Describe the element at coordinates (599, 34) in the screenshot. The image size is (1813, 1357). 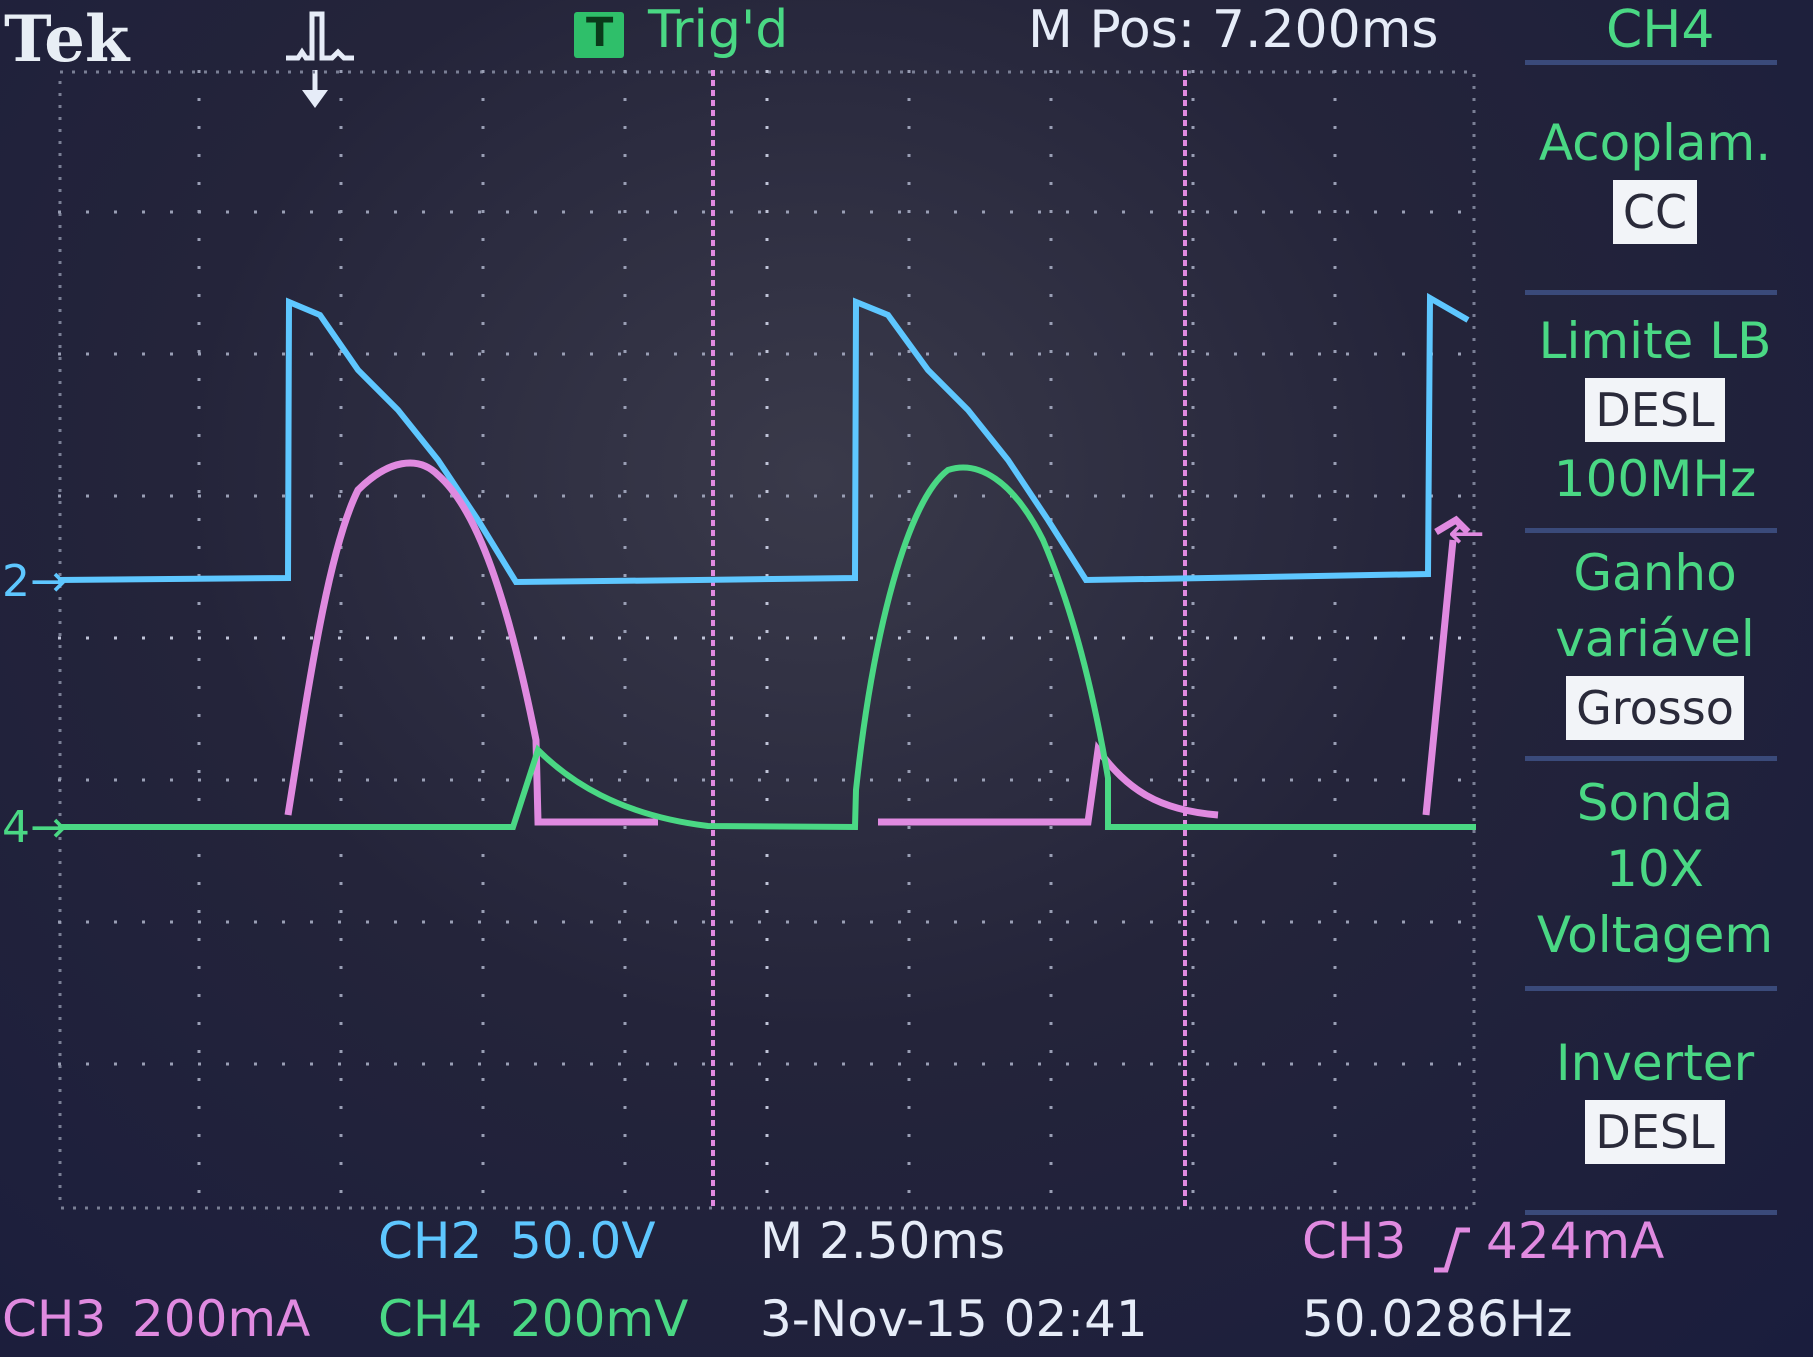
I see `trigger-status-icon: T` at that location.